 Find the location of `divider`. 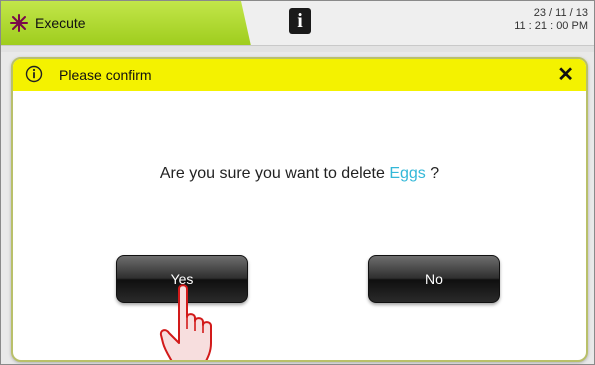

divider is located at coordinates (297, 48).